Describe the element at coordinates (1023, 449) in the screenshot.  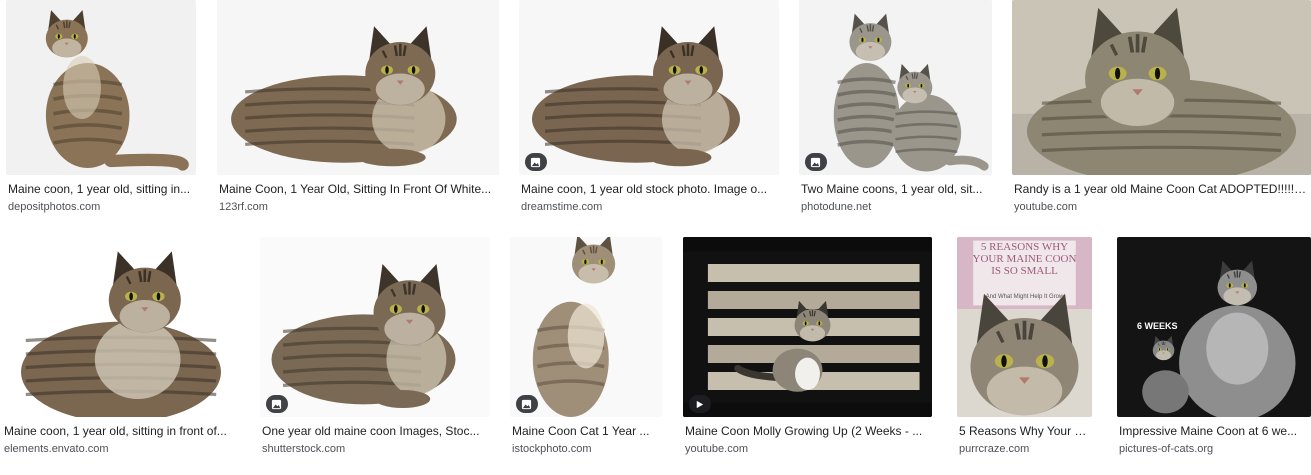
I see `result-source: purrcraze.com` at that location.